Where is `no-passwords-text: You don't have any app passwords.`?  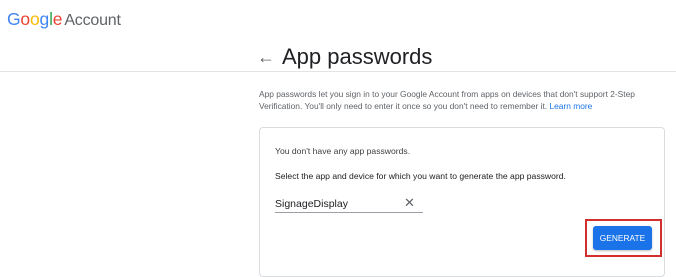 no-passwords-text: You don't have any app passwords. is located at coordinates (343, 151).